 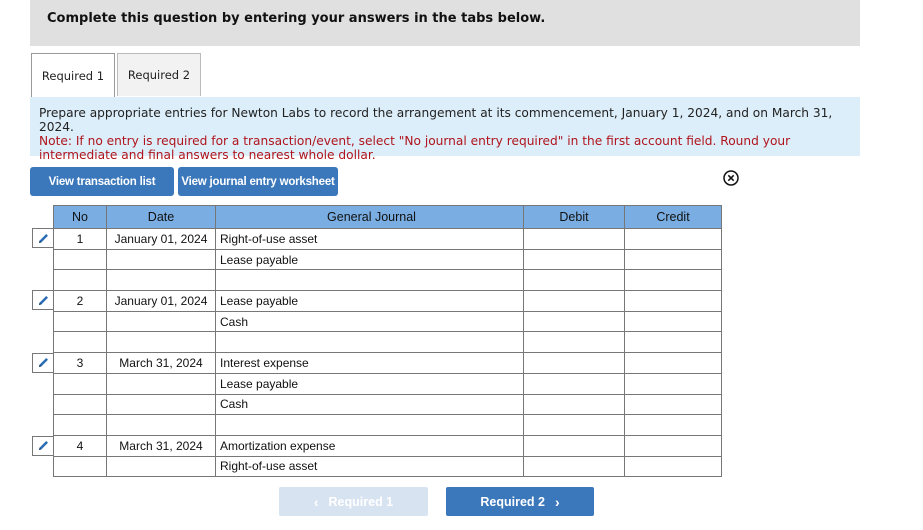 I want to click on table-row: Lease payable, so click(x=387, y=259).